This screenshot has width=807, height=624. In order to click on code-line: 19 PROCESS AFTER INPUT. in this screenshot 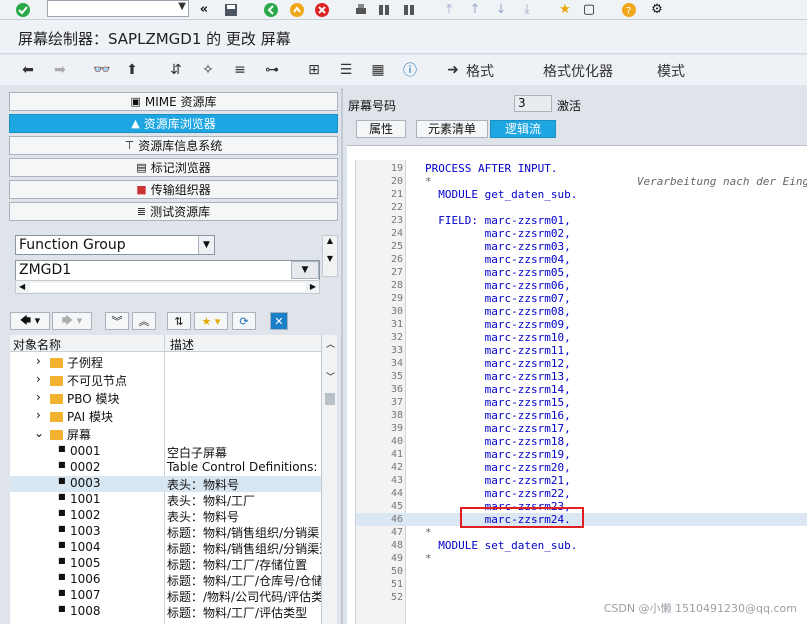, I will do `click(581, 168)`.